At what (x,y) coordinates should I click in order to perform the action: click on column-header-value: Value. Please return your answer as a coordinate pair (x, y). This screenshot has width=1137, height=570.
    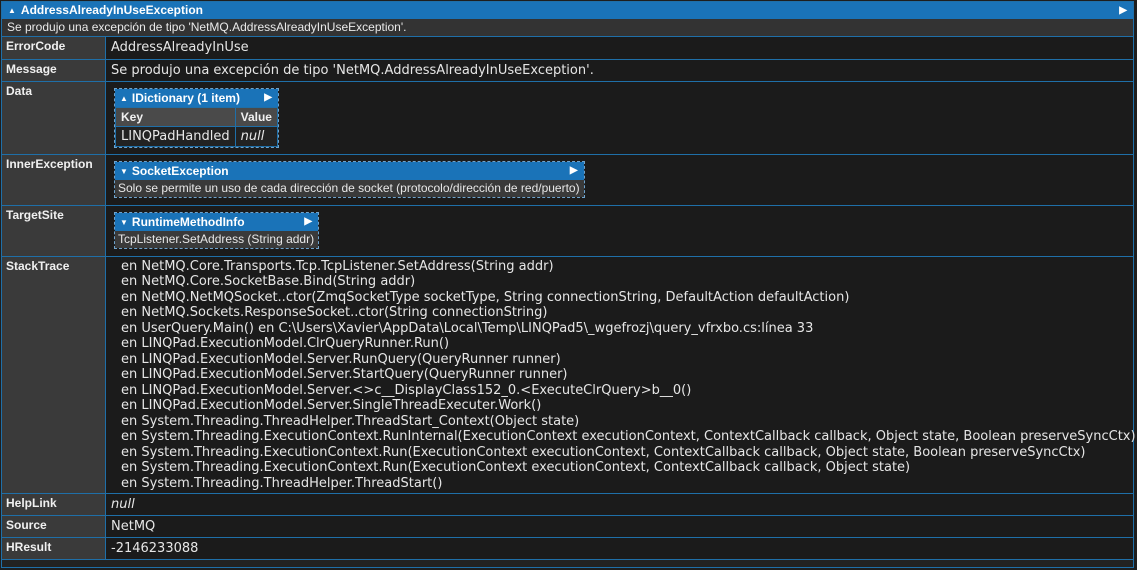
    Looking at the image, I should click on (256, 116).